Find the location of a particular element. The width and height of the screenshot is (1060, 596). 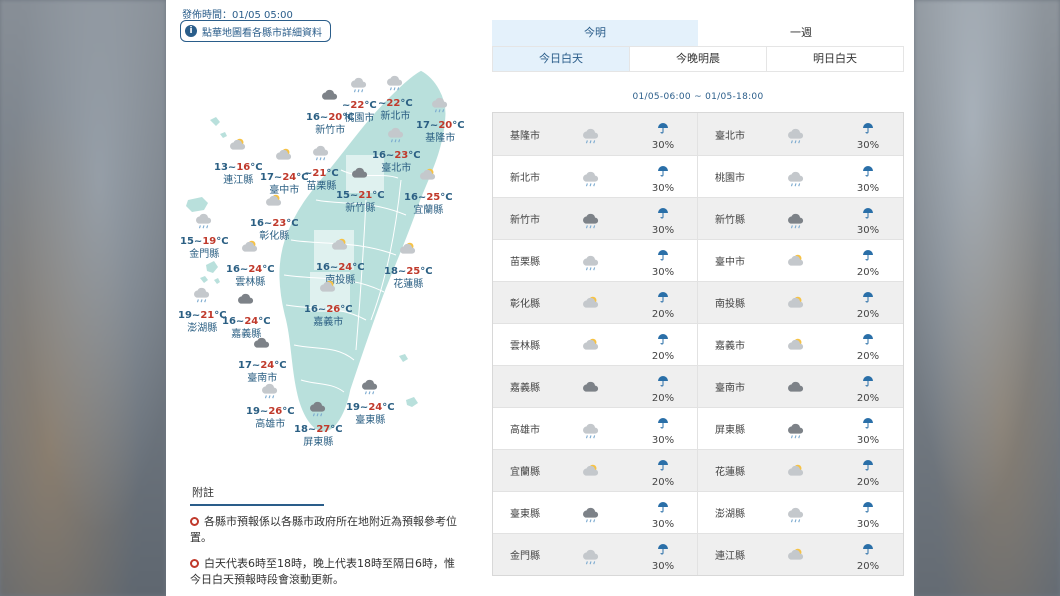

map-city-label: 15~21°C 新竹縣 is located at coordinates (360, 189).